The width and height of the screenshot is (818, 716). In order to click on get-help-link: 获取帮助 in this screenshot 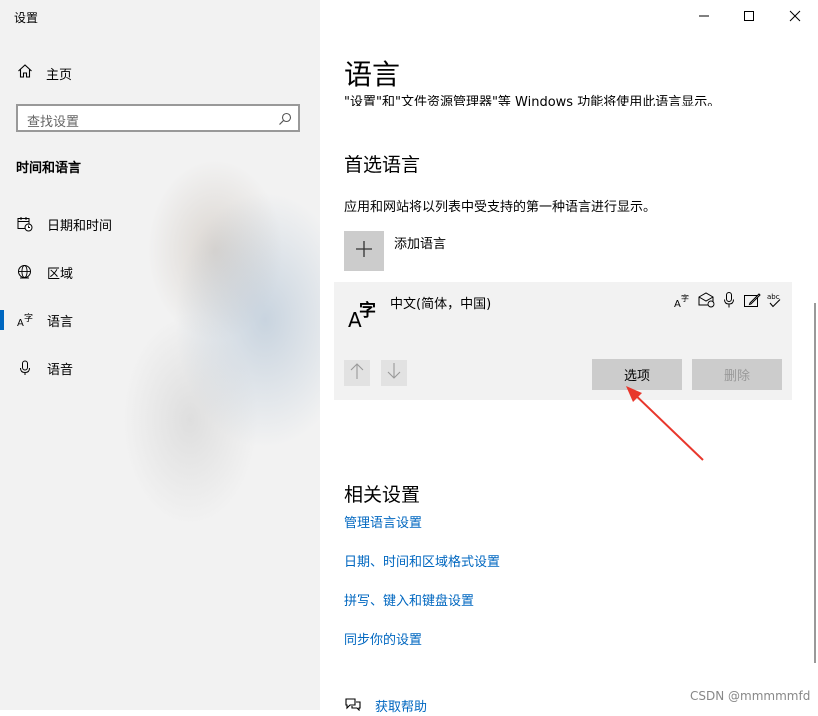, I will do `click(401, 705)`.